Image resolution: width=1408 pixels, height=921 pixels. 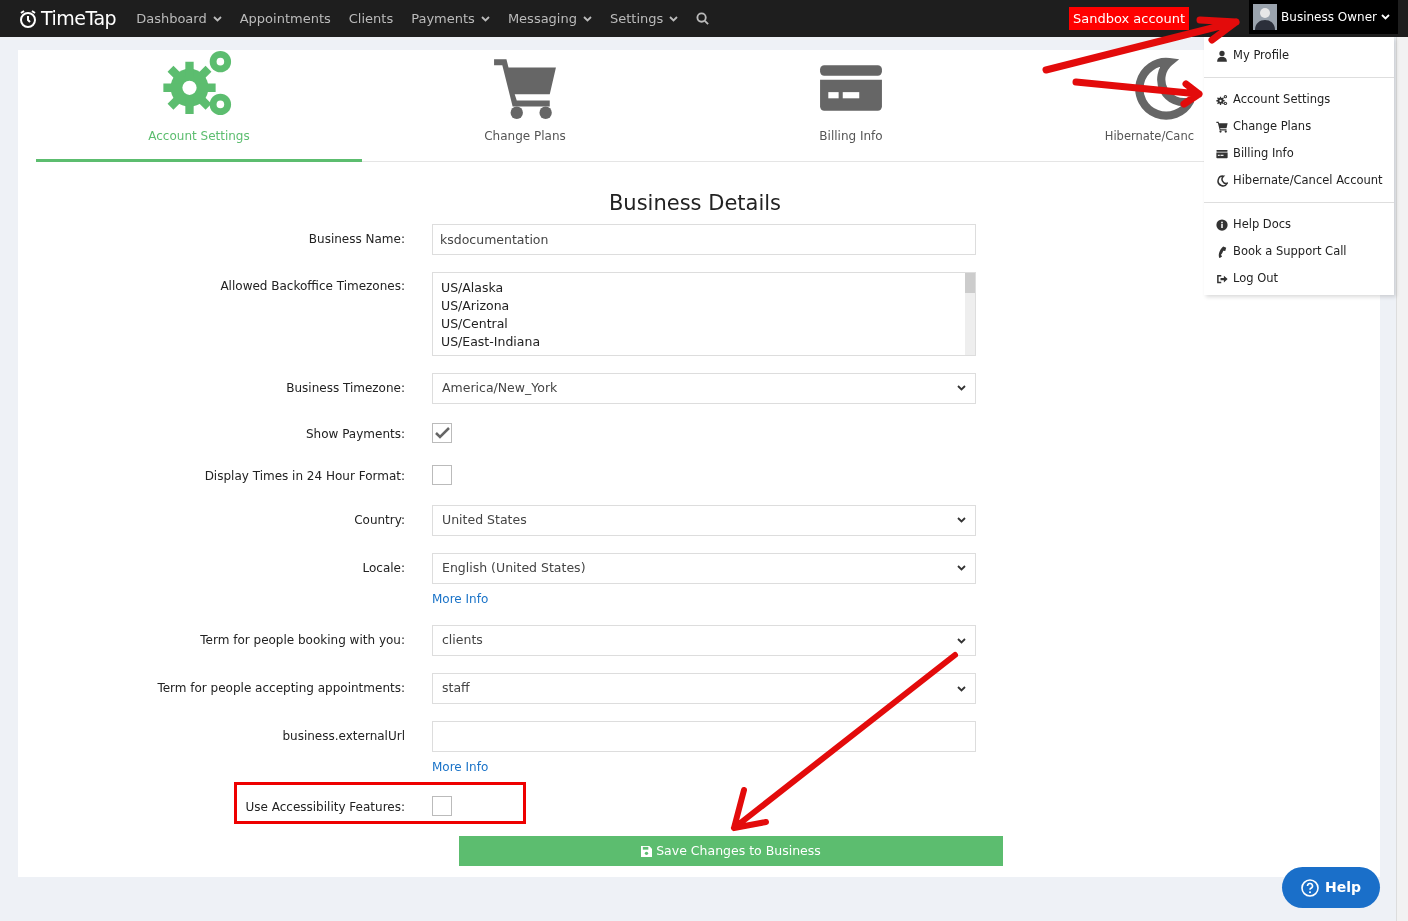 What do you see at coordinates (1299, 153) in the screenshot?
I see `dropdown-item: Billing Info` at bounding box center [1299, 153].